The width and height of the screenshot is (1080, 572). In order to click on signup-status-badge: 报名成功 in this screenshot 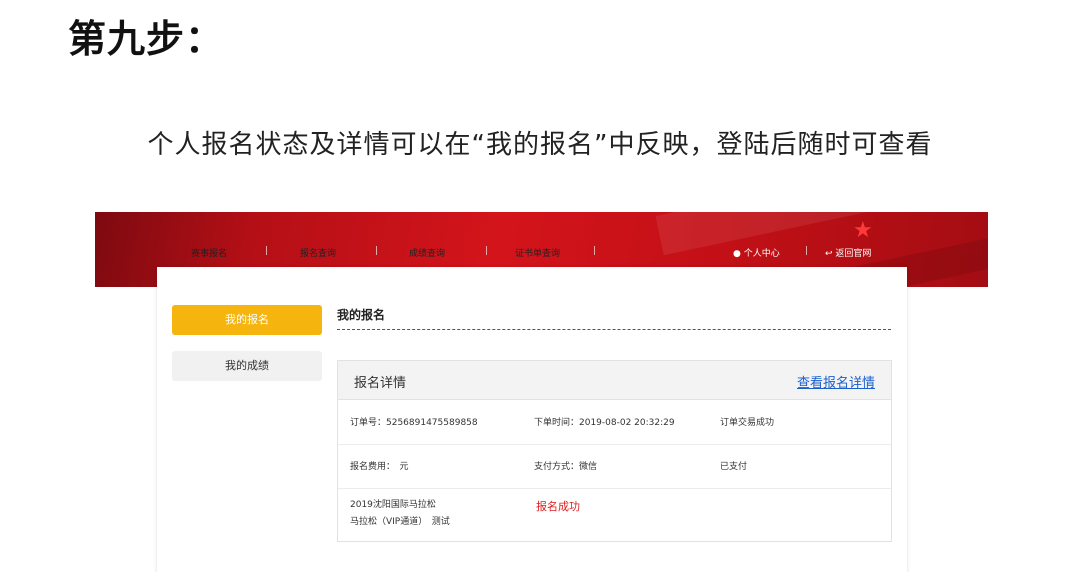, I will do `click(558, 506)`.